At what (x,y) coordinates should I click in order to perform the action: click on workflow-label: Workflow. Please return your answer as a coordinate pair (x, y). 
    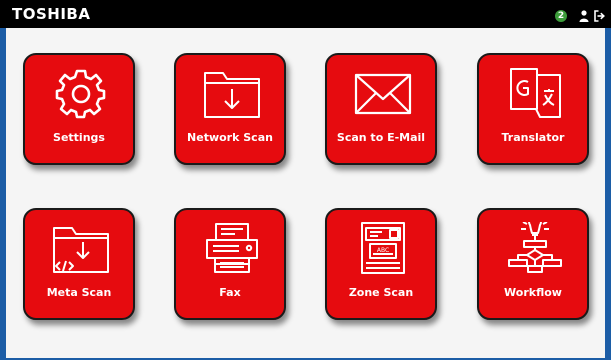
    Looking at the image, I should click on (533, 292).